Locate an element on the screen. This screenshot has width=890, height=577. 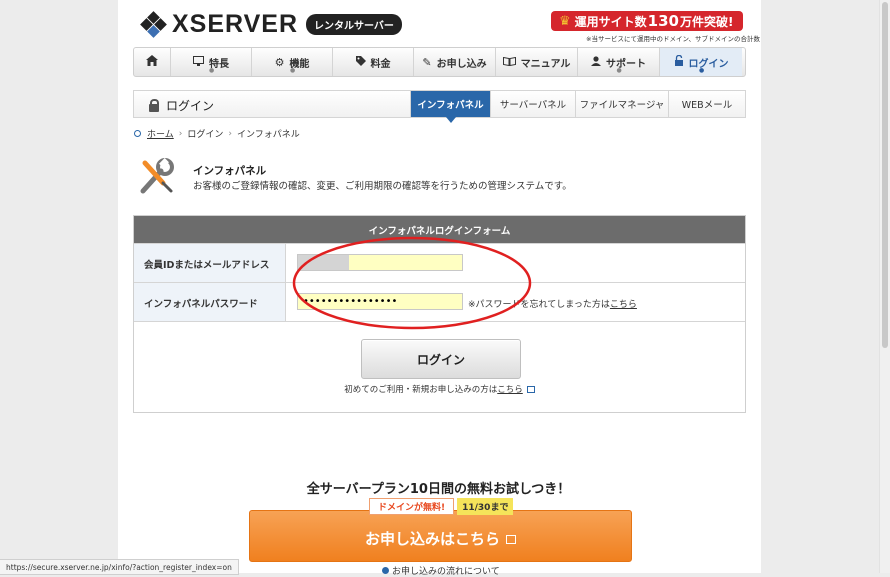
nav-home is located at coordinates (152, 62).